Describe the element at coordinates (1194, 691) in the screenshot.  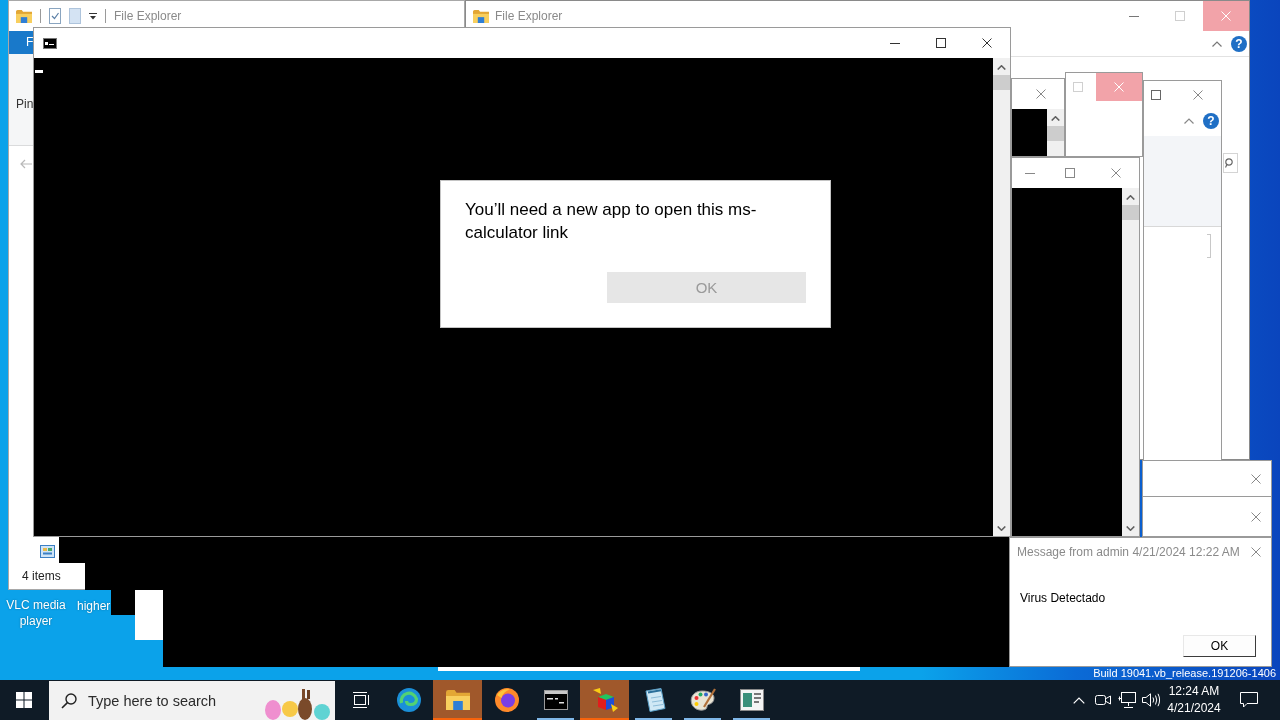
I see `clock-time: 12:24 AM` at that location.